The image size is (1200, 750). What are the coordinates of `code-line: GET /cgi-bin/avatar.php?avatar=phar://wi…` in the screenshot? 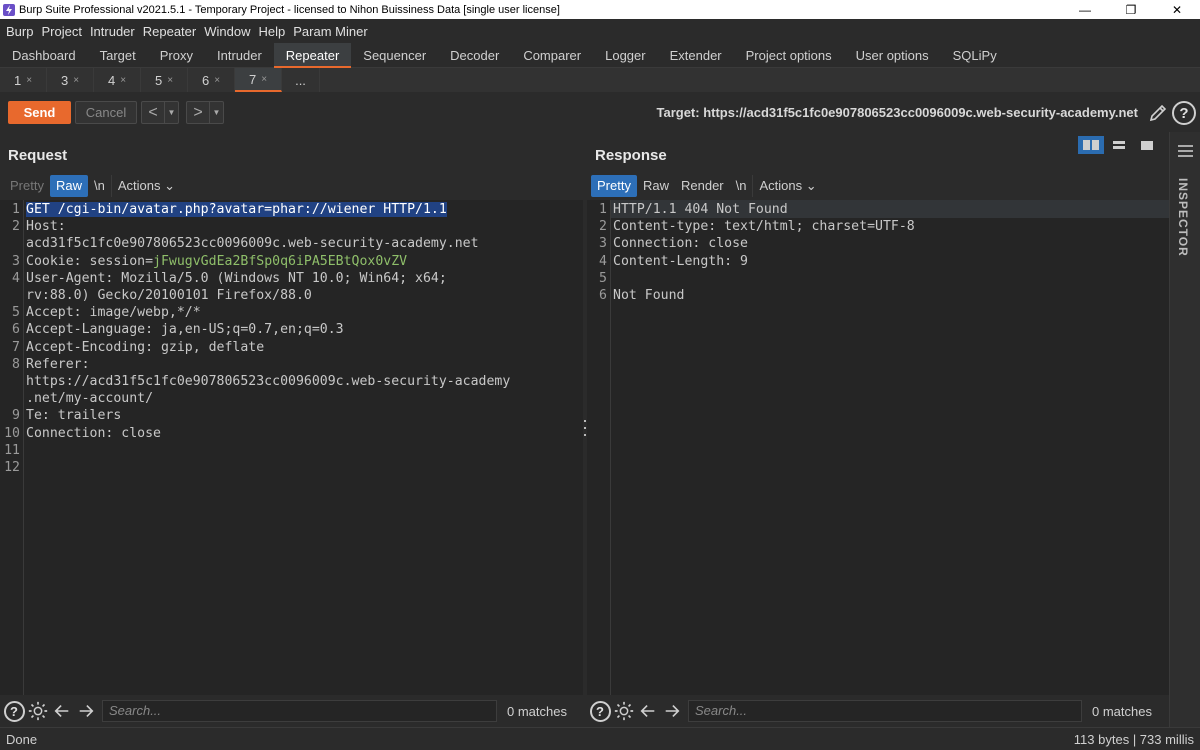 It's located at (236, 209).